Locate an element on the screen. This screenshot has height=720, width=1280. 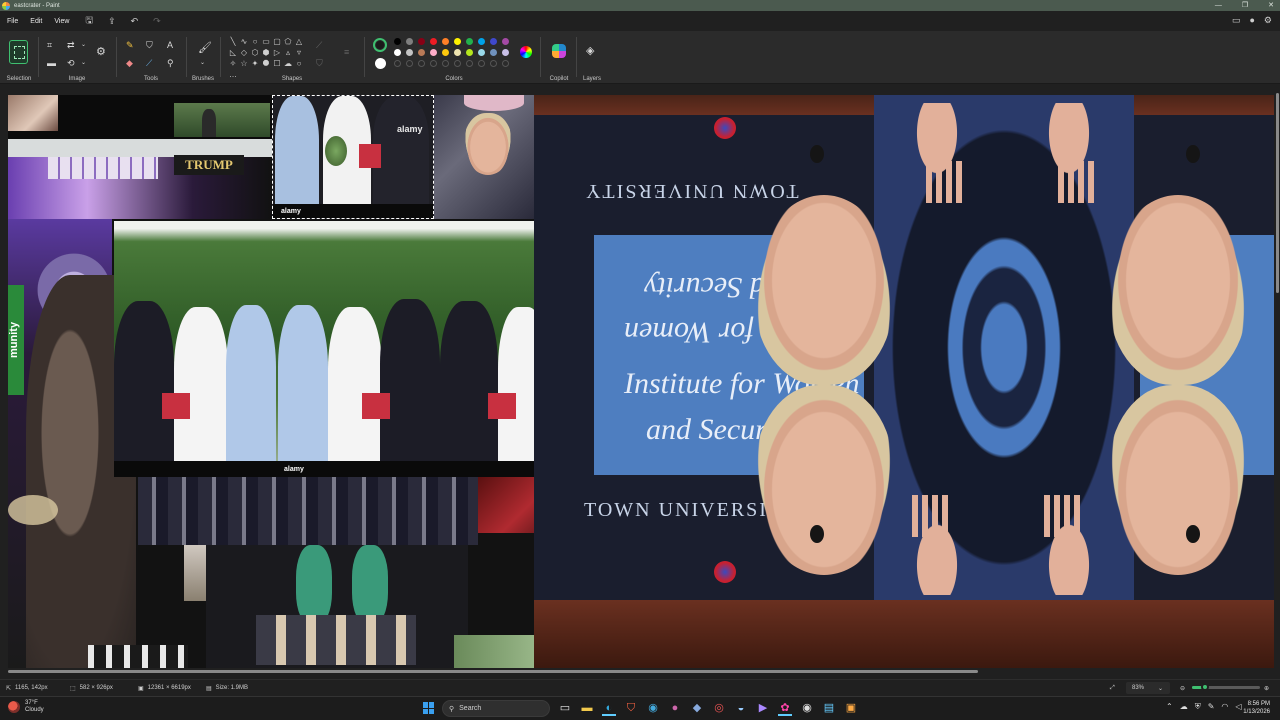
start-button is located at coordinates (429, 708).